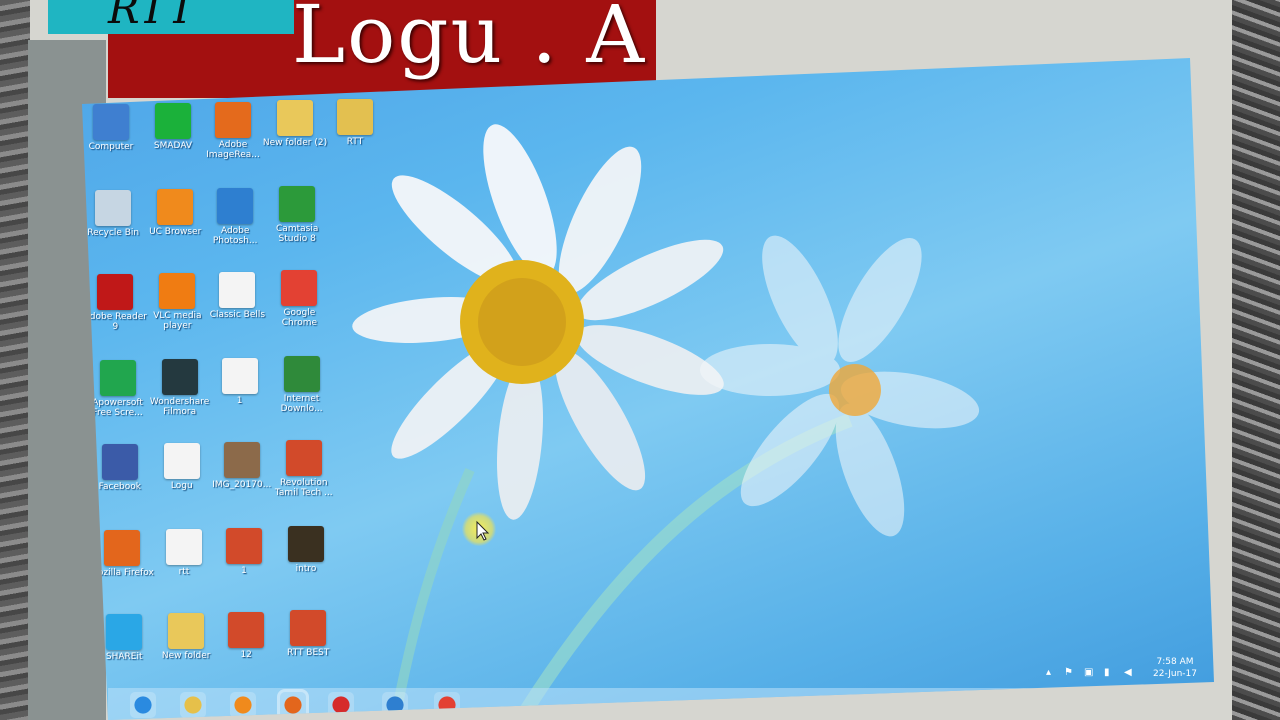  I want to click on firefox-icon, so click(122, 548).